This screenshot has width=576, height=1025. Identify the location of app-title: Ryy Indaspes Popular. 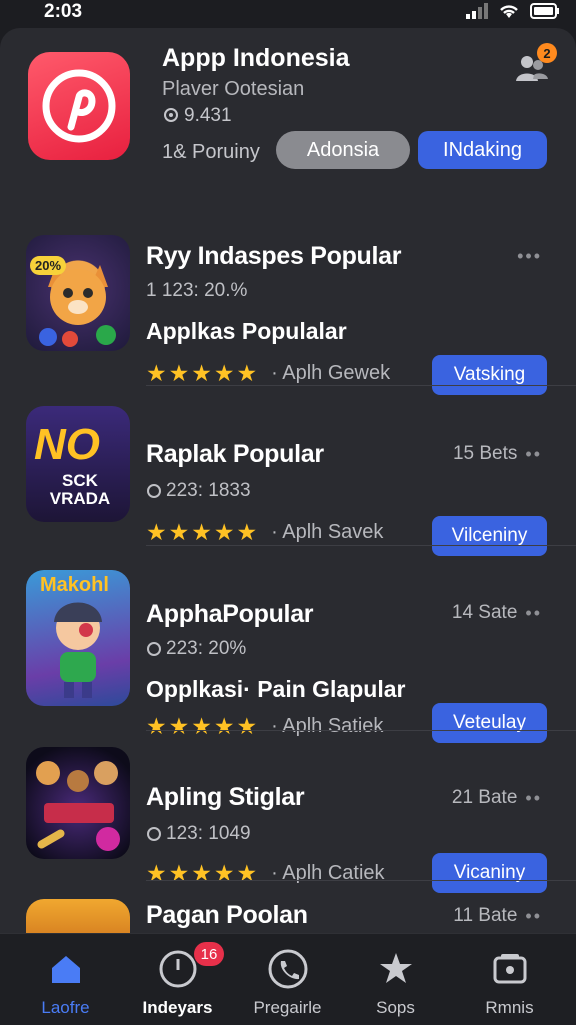
(274, 256).